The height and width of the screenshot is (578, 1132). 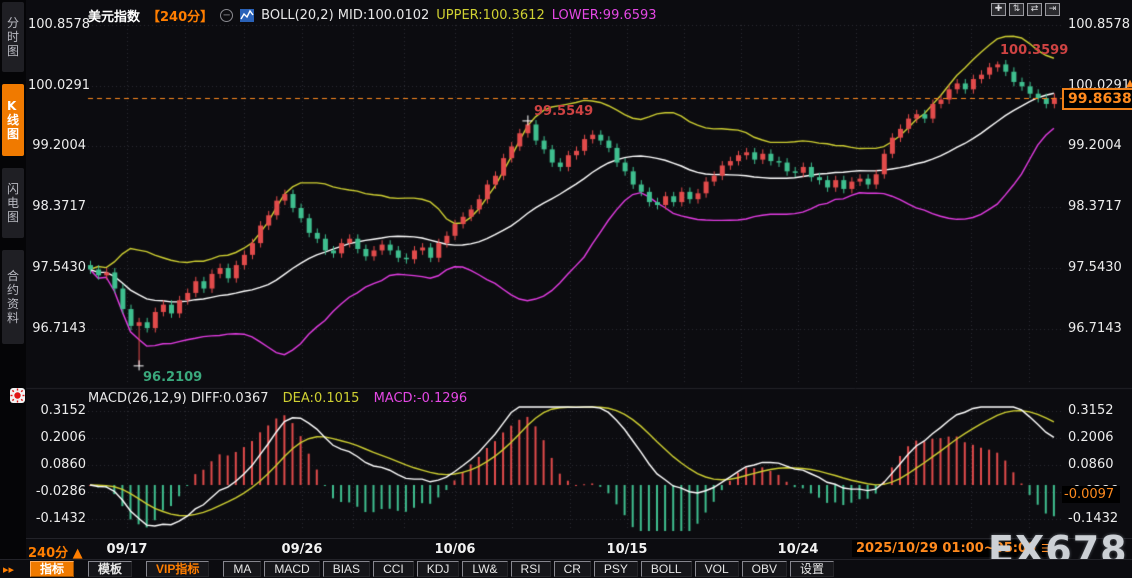 I want to click on sidebar-tab-lightning: 闪电图, so click(x=13, y=203).